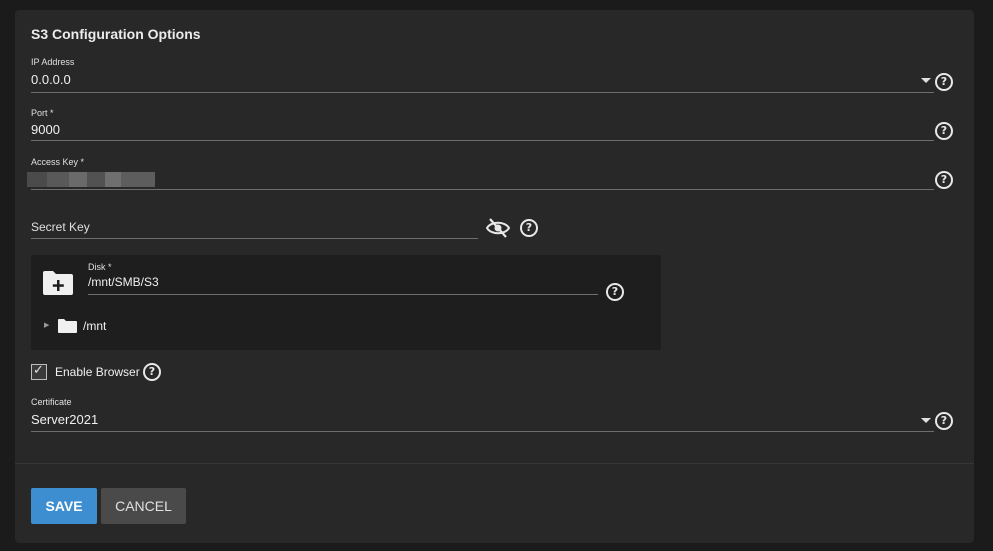 The width and height of the screenshot is (993, 551). Describe the element at coordinates (53, 62) in the screenshot. I see `ip-address-label: IP Address` at that location.